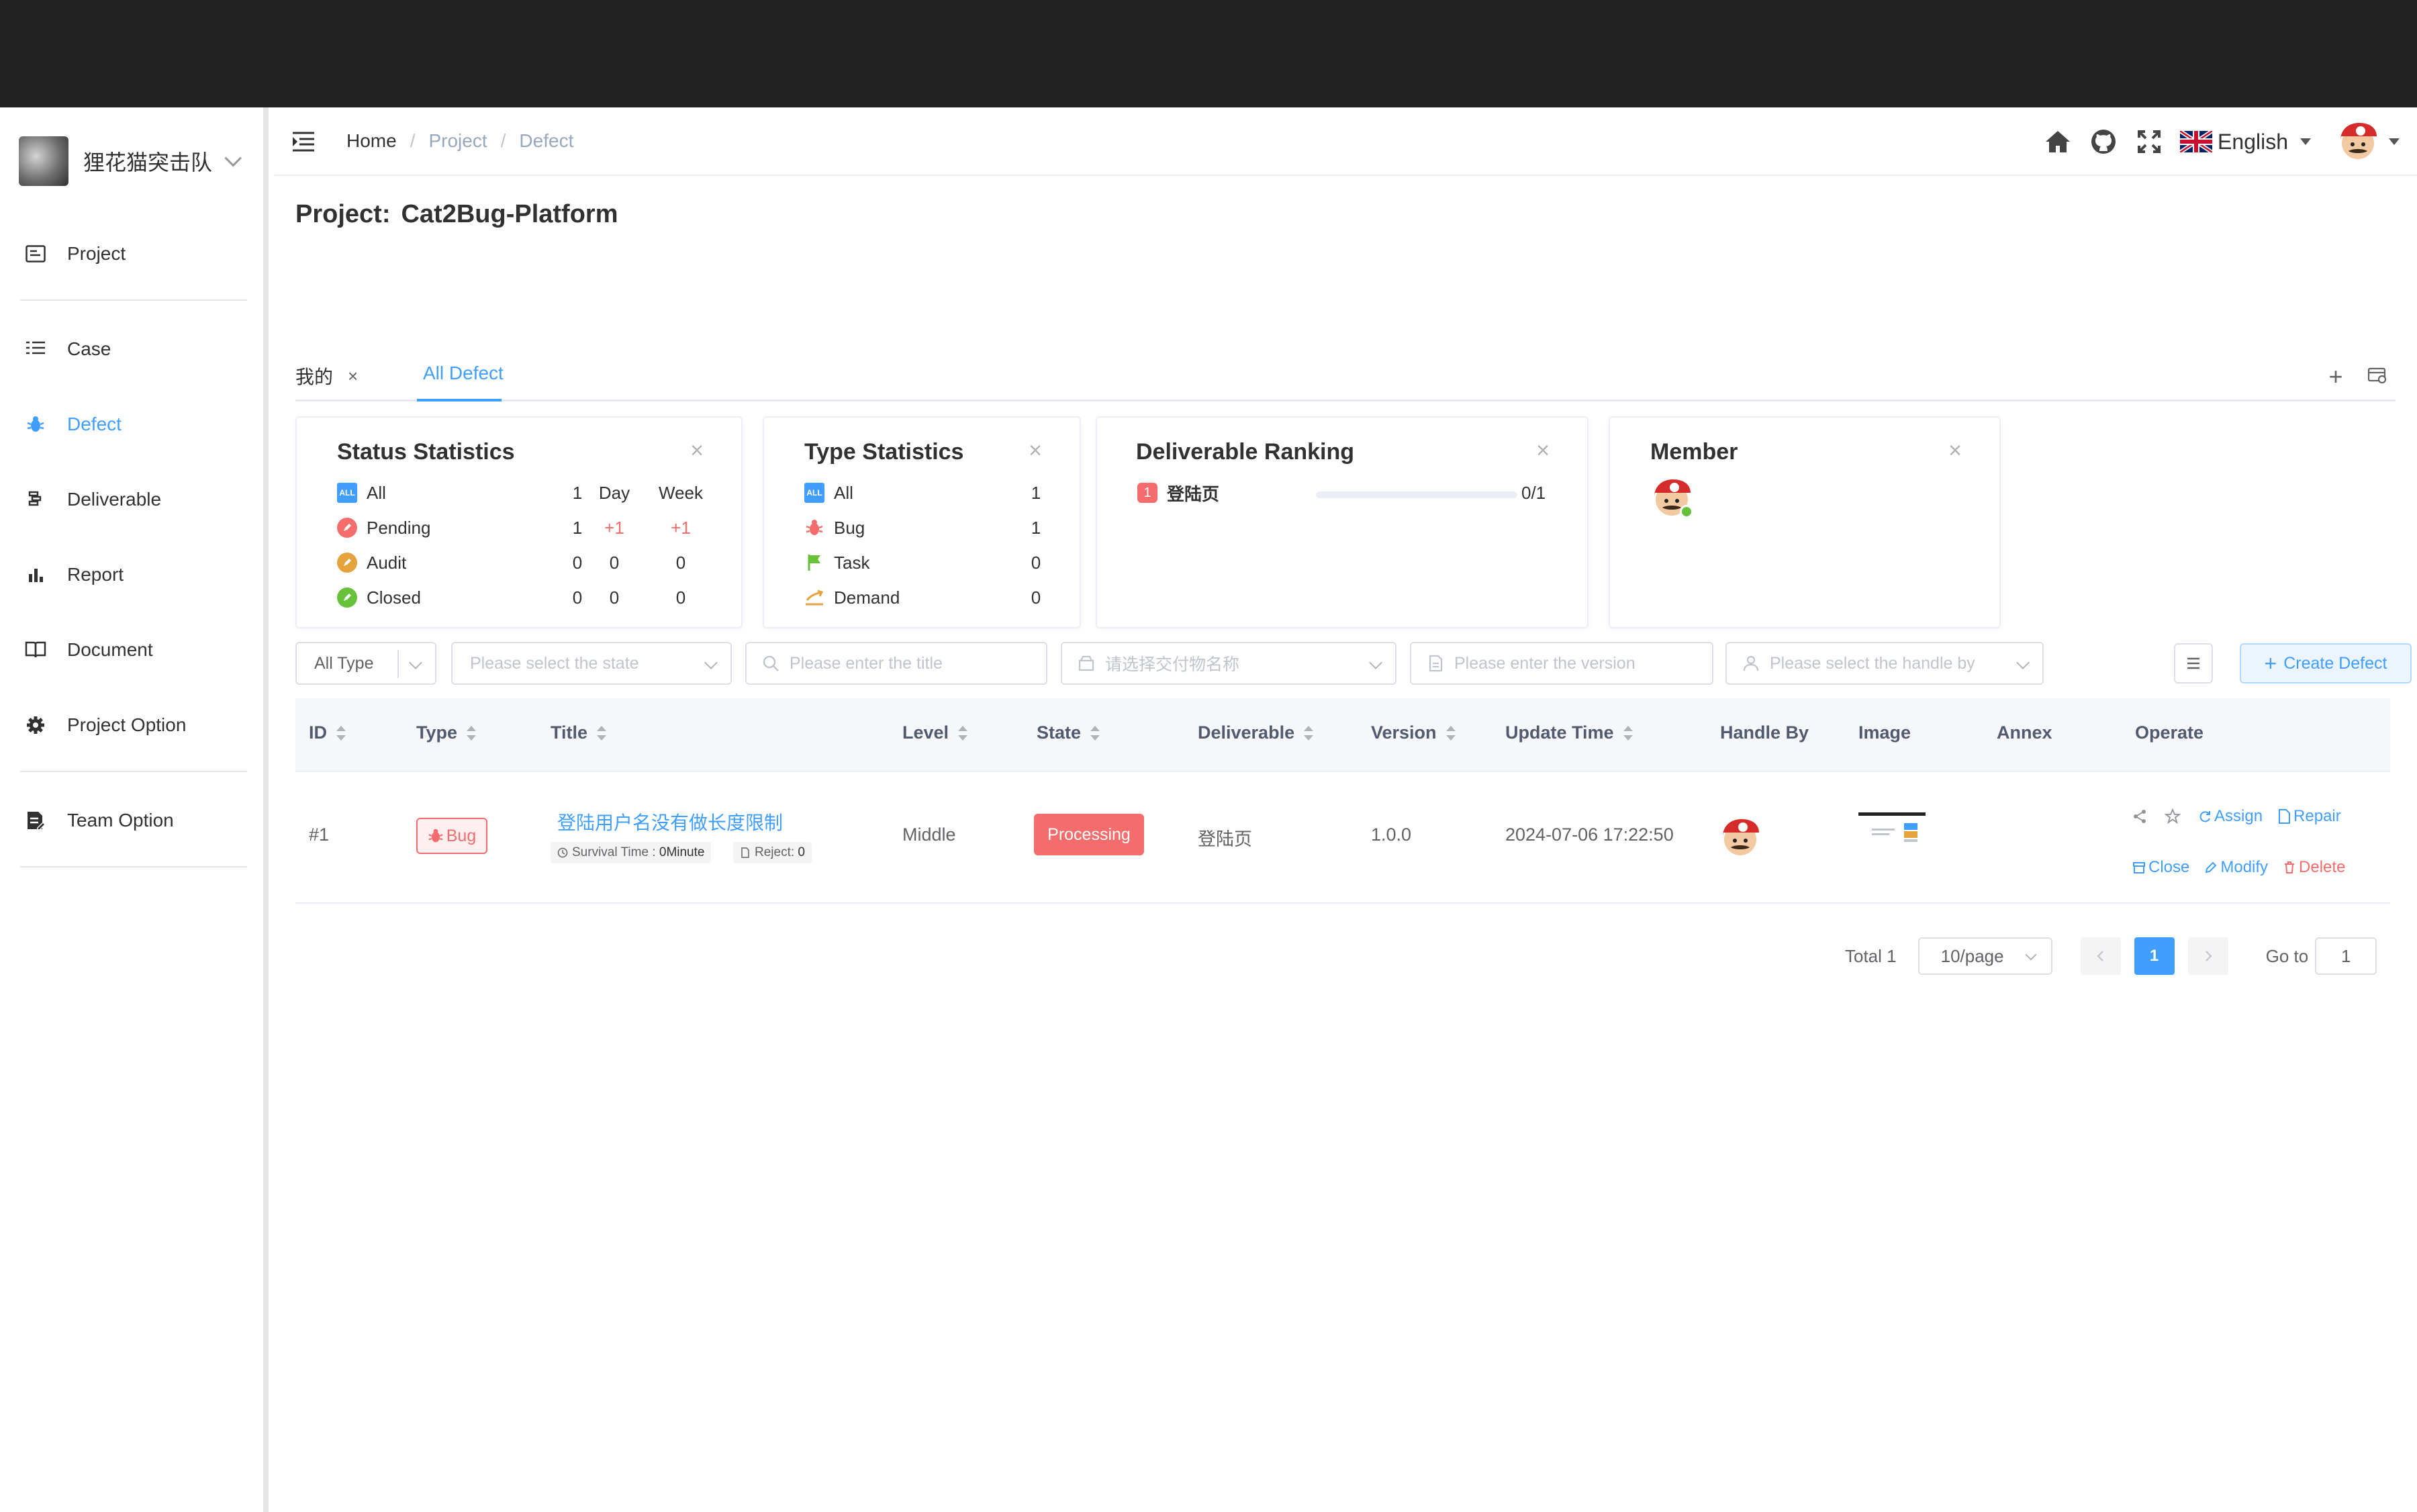  Describe the element at coordinates (131, 161) in the screenshot. I see `team-switcher: 狸花猫突击队` at that location.